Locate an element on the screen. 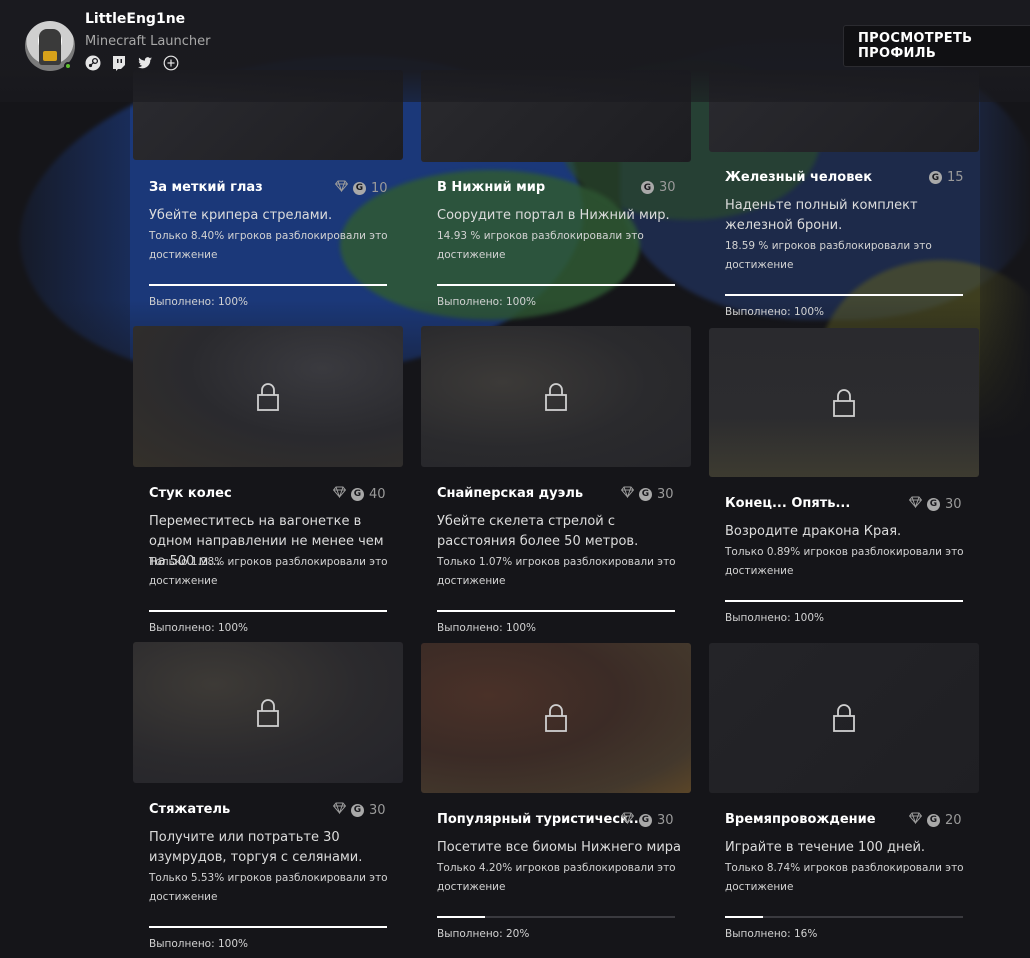 The height and width of the screenshot is (958, 1030). steam-icon is located at coordinates (93, 63).